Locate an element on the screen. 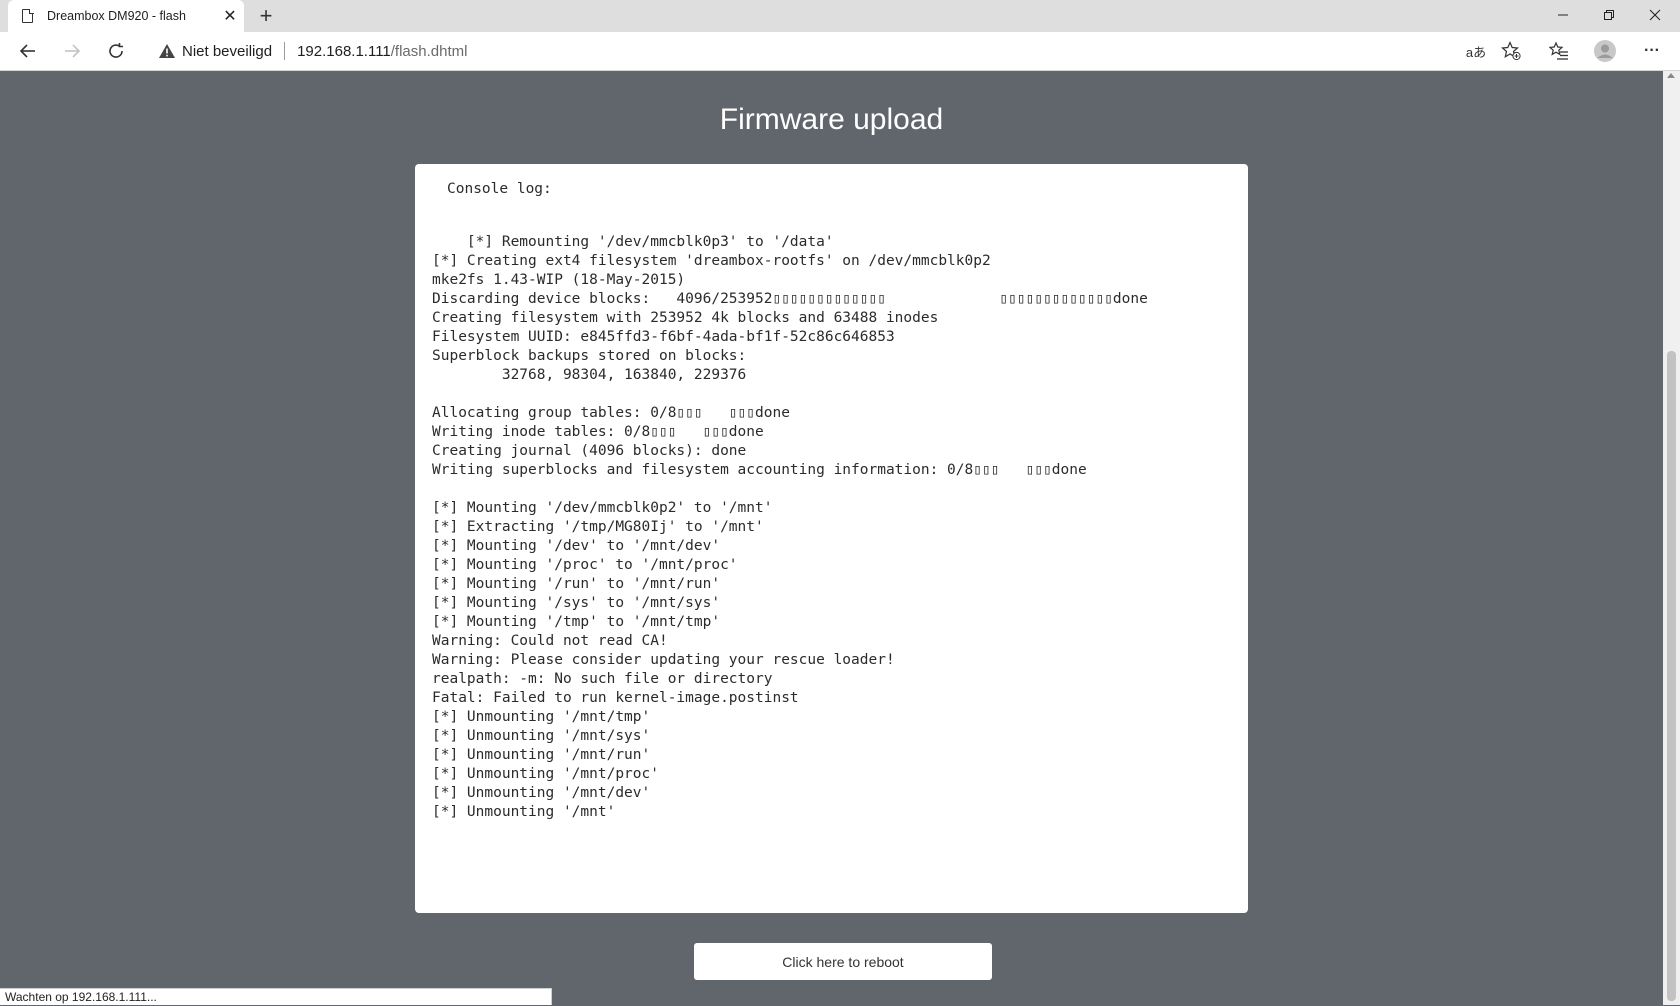 The width and height of the screenshot is (1680, 1006). security-label: Niet beveiligd is located at coordinates (227, 51).